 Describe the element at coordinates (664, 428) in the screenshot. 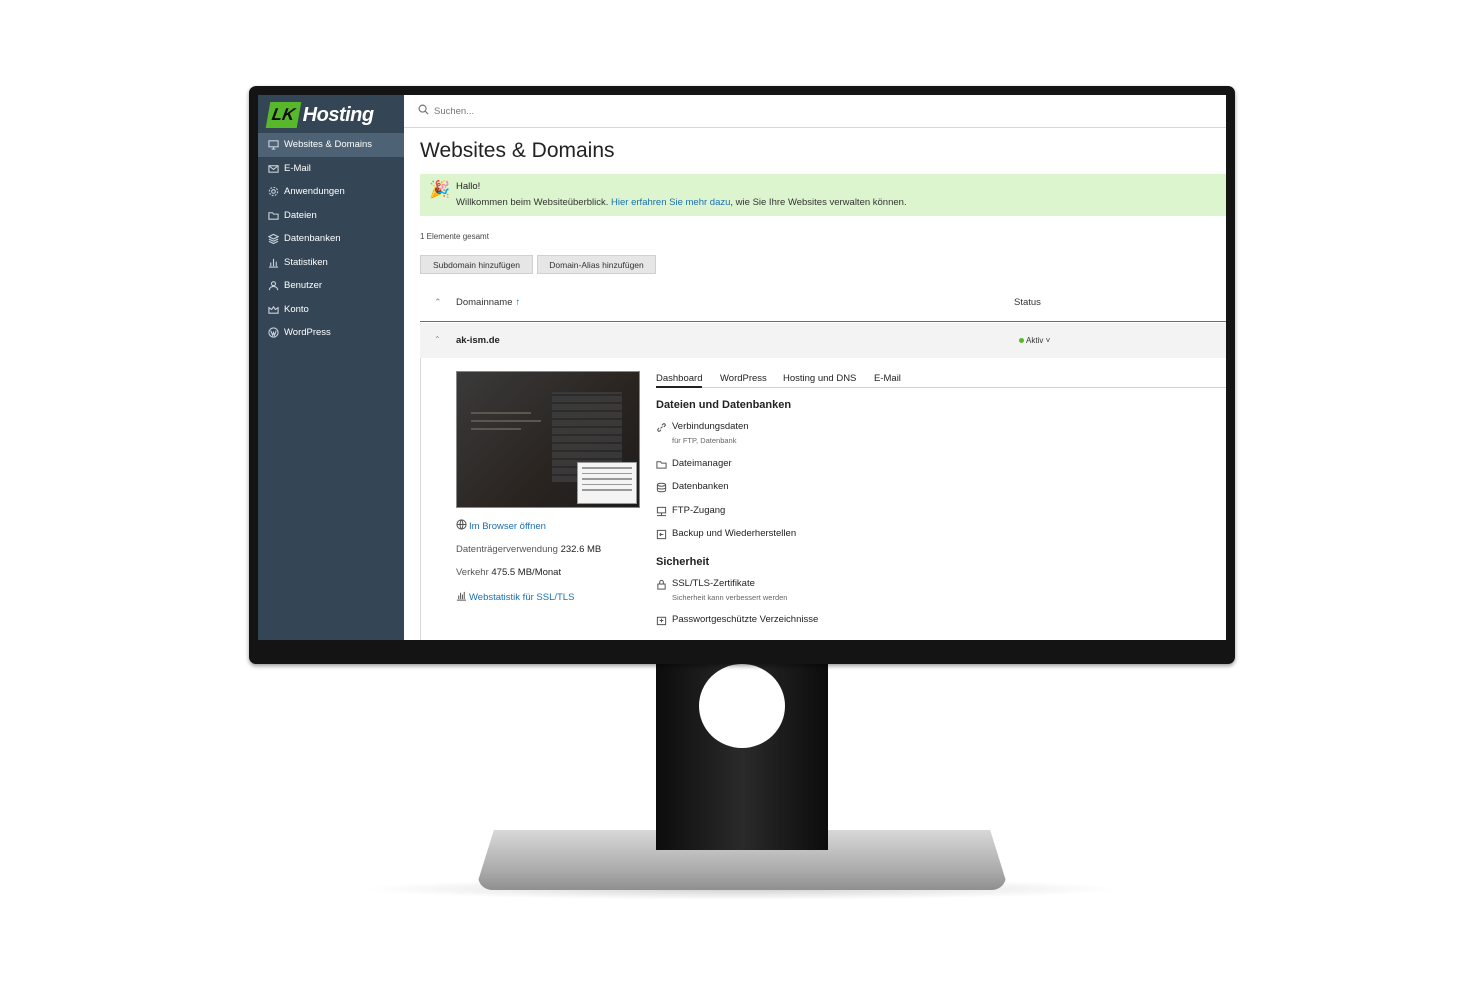

I see `link-chain-icon` at that location.